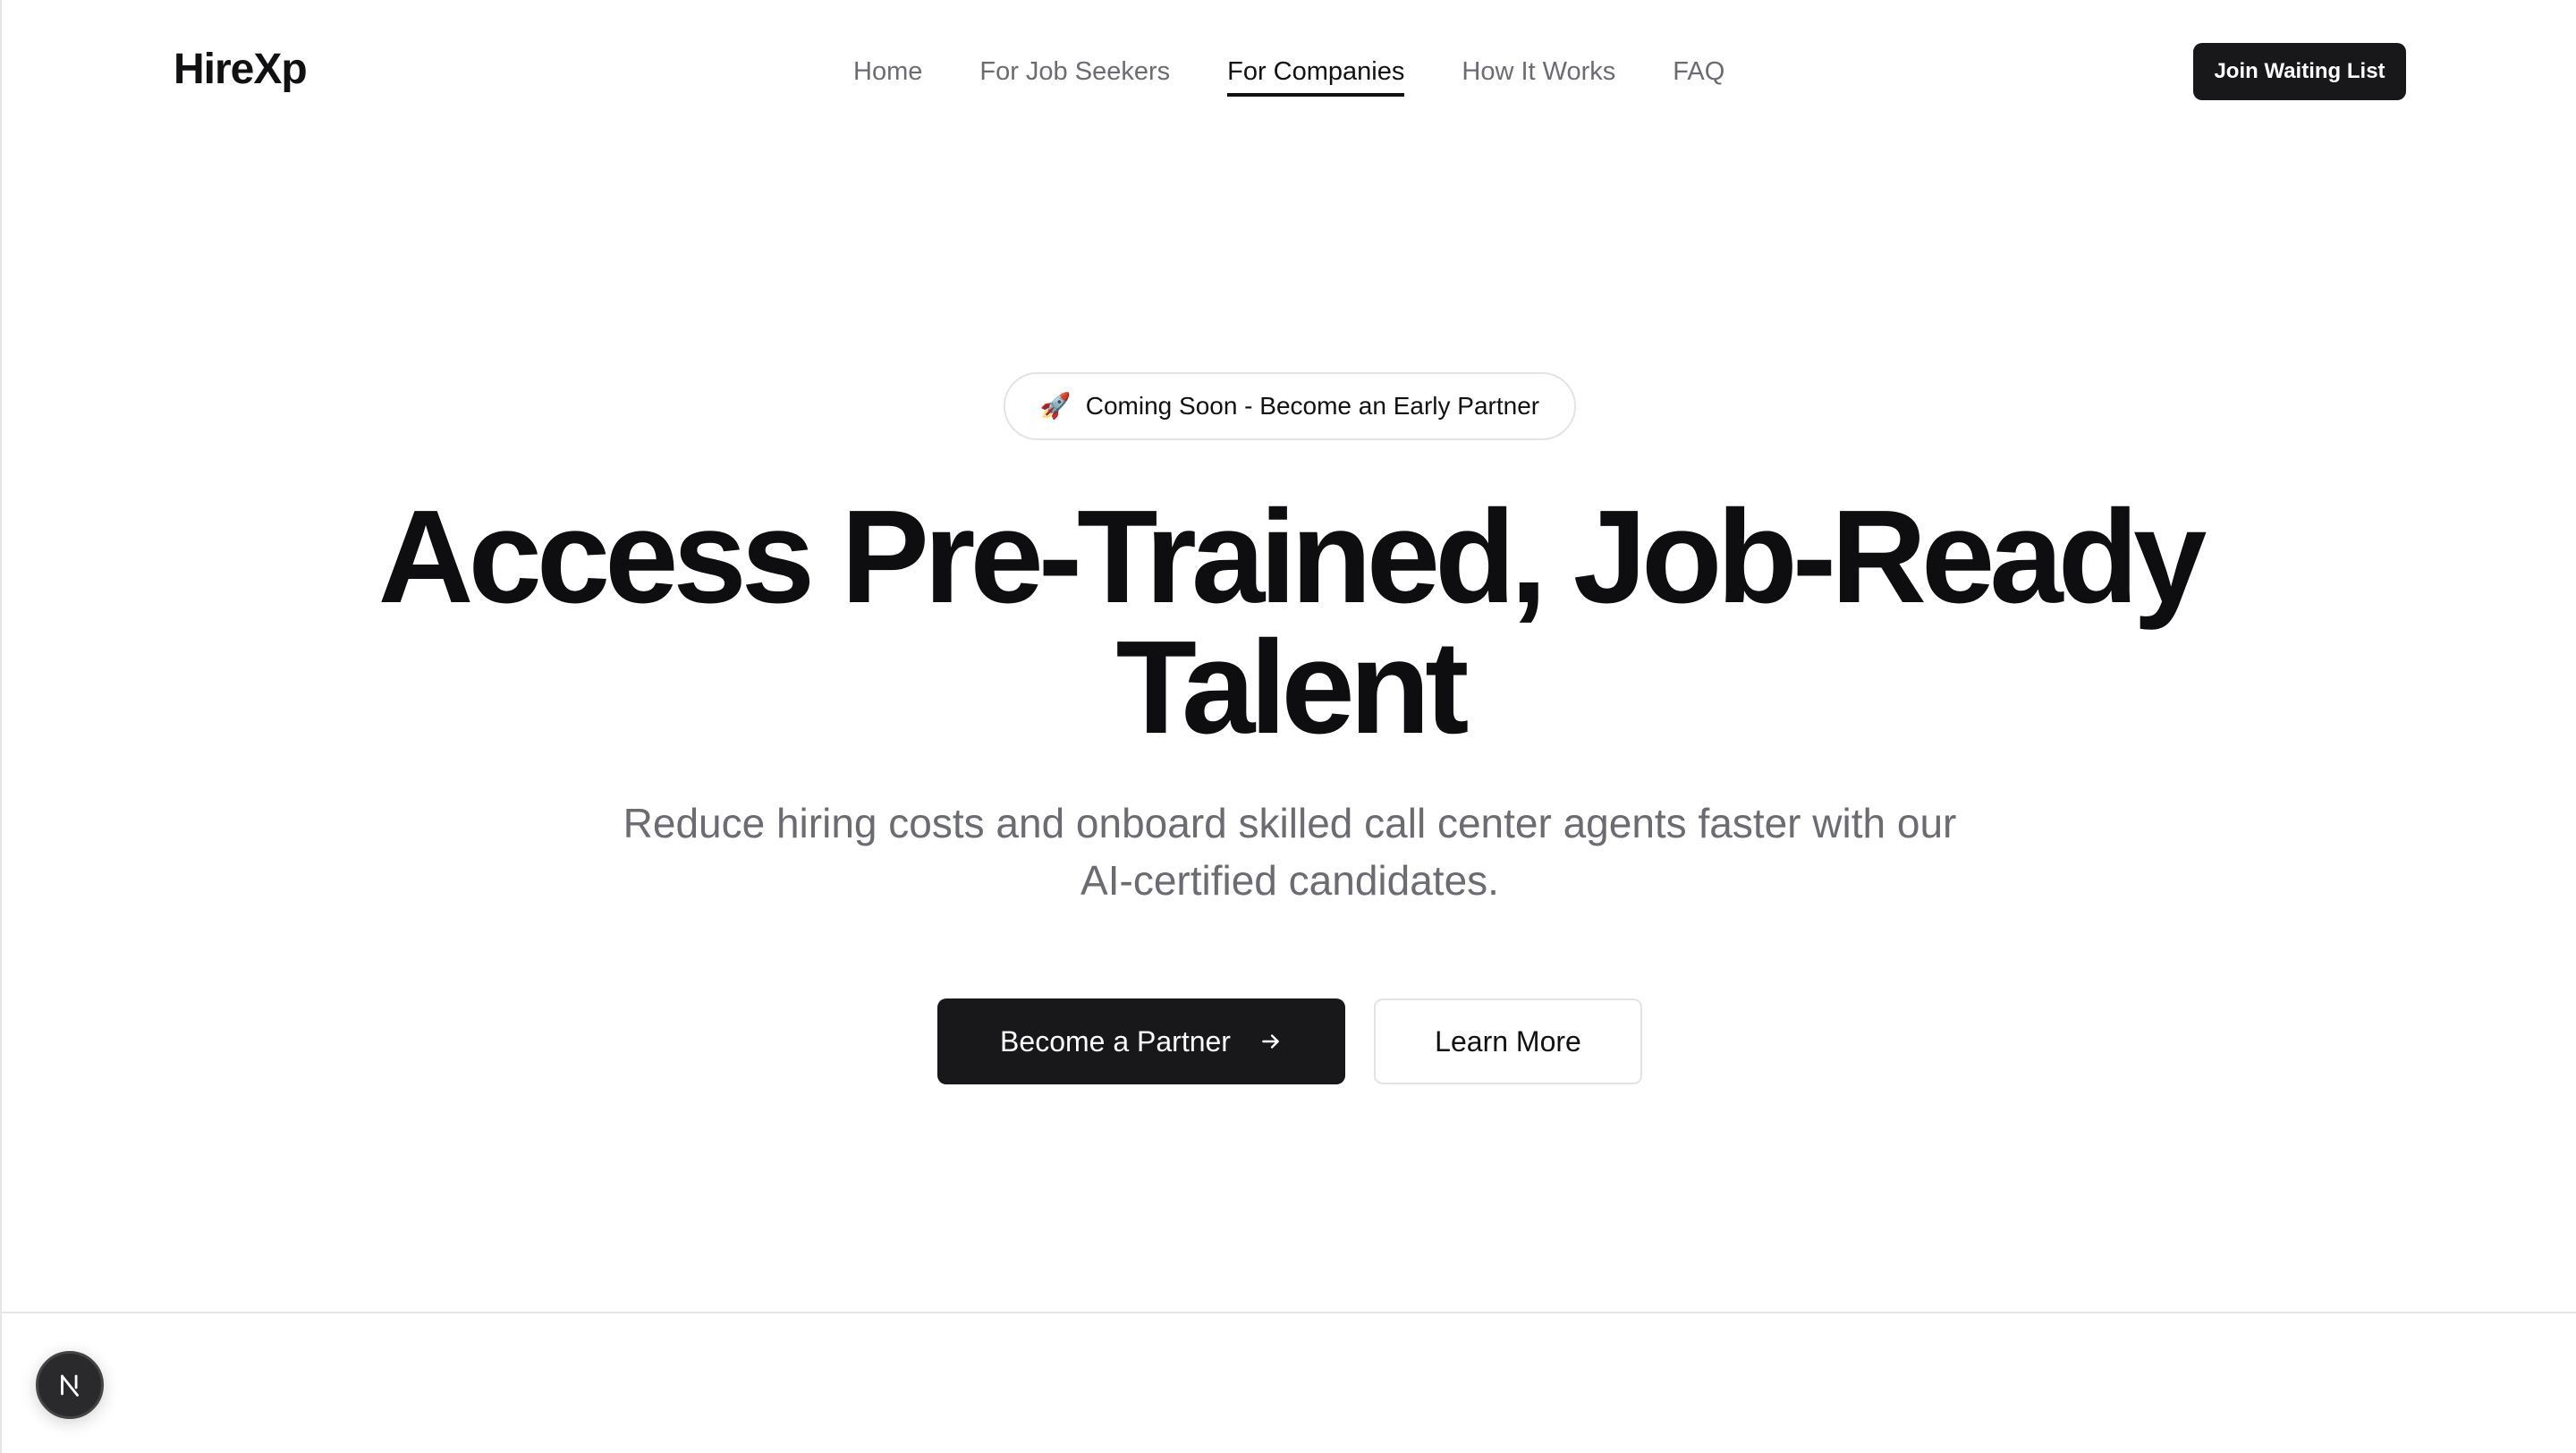 The width and height of the screenshot is (2576, 1453). I want to click on section-divider, so click(1289, 1312).